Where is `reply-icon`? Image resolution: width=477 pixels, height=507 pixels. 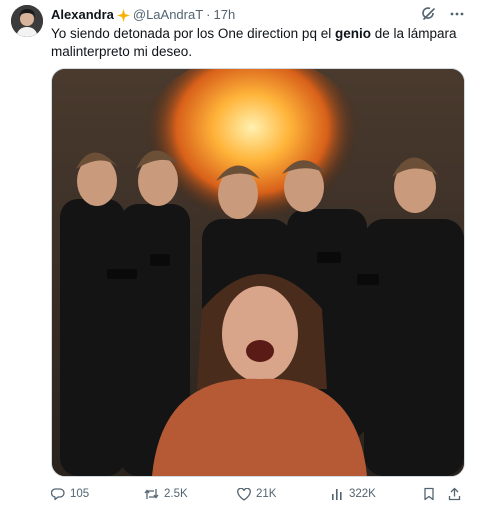
reply-icon is located at coordinates (58, 494).